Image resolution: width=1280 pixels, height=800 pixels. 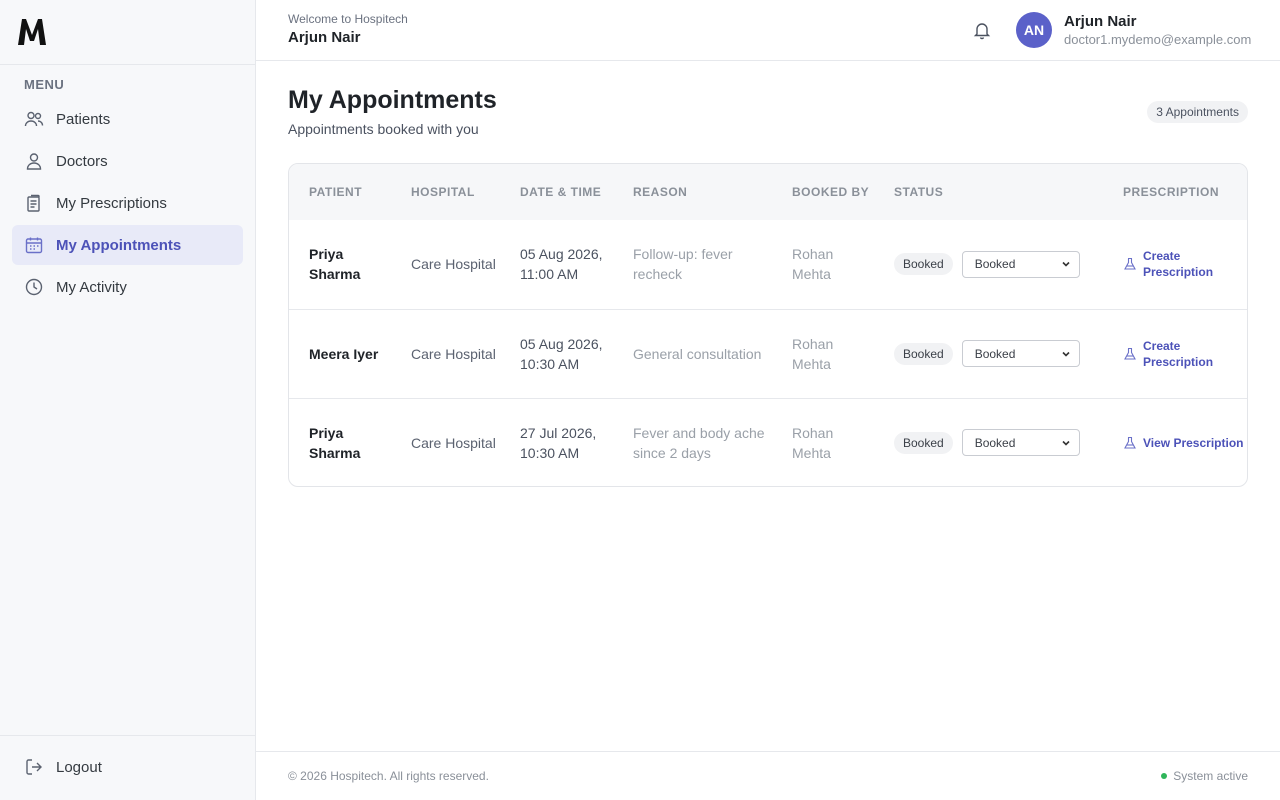 I want to click on cell-reason: General consultation, so click(x=697, y=353).